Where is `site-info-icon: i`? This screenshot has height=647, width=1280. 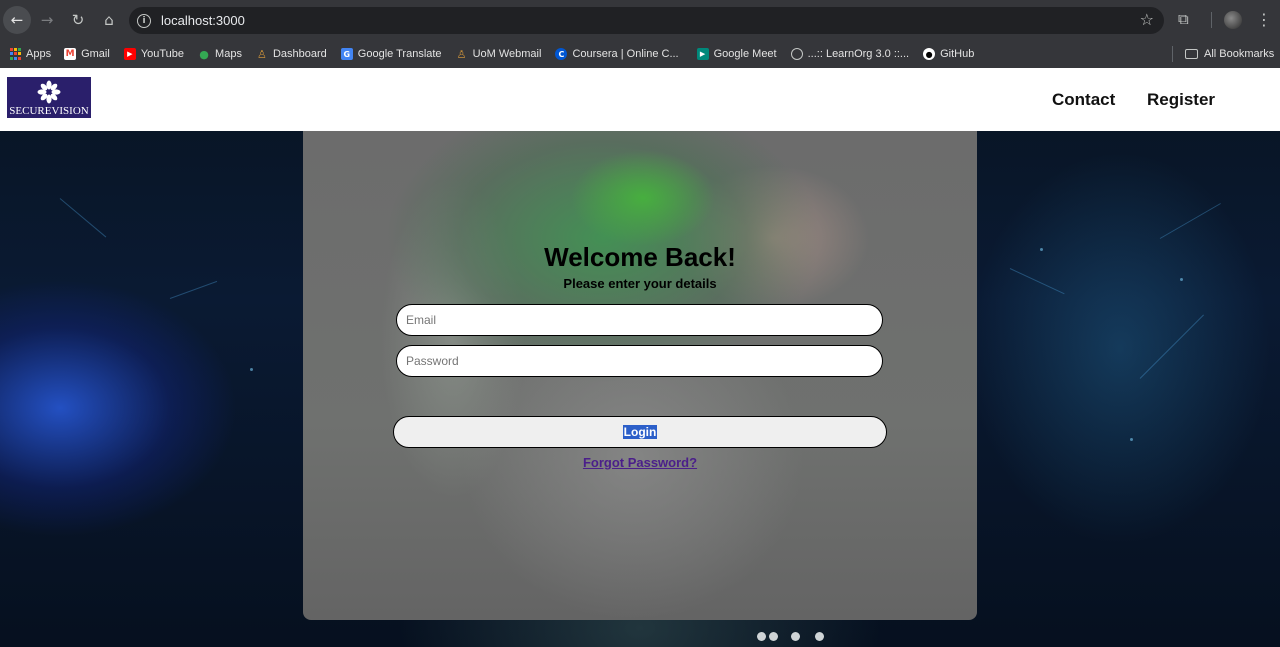
site-info-icon: i is located at coordinates (144, 20).